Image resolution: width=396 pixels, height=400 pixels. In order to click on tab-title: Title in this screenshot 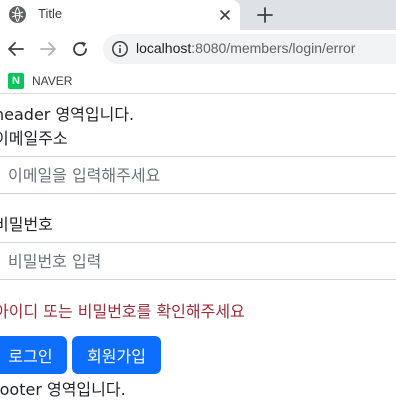, I will do `click(50, 13)`.